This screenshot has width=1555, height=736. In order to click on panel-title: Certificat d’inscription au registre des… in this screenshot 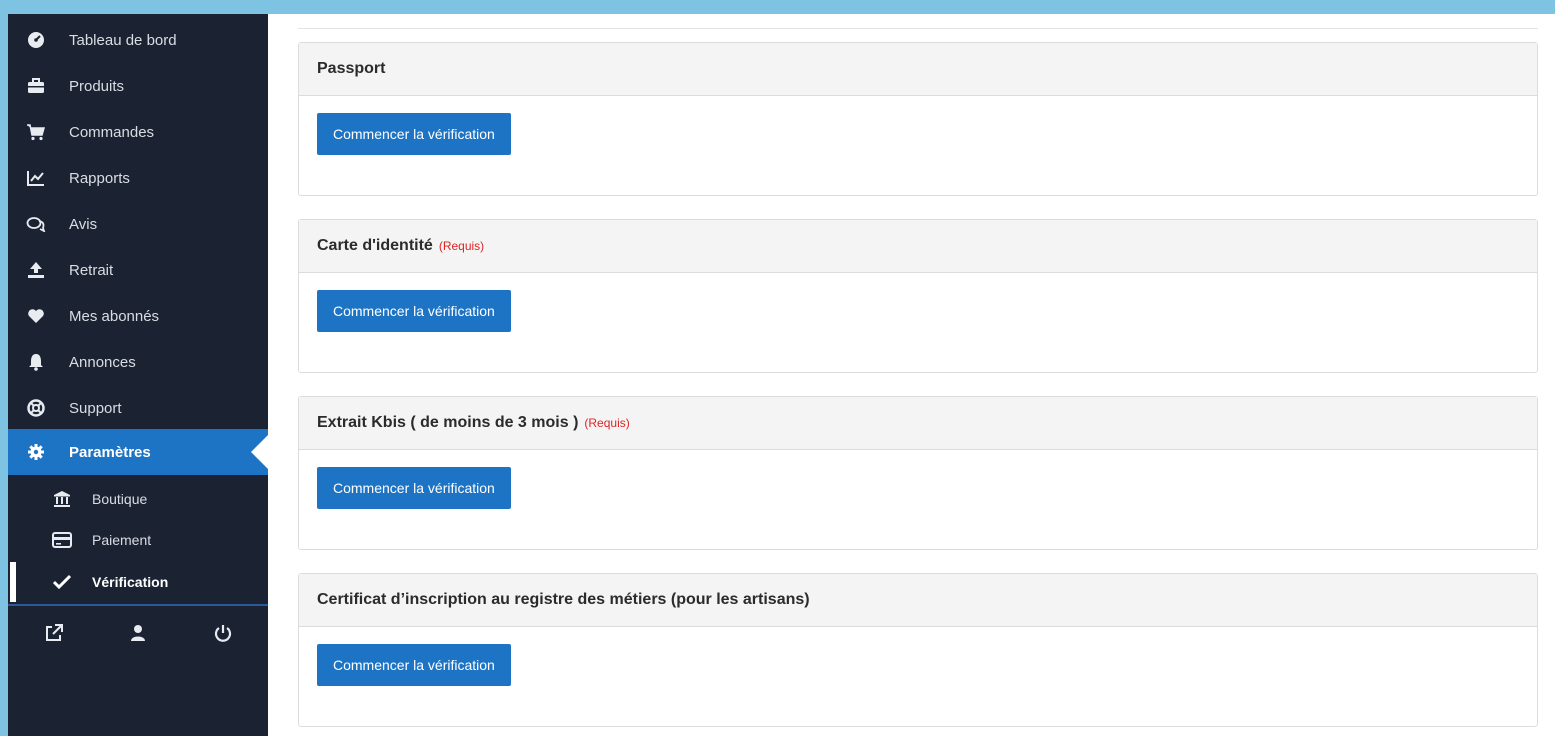, I will do `click(563, 599)`.